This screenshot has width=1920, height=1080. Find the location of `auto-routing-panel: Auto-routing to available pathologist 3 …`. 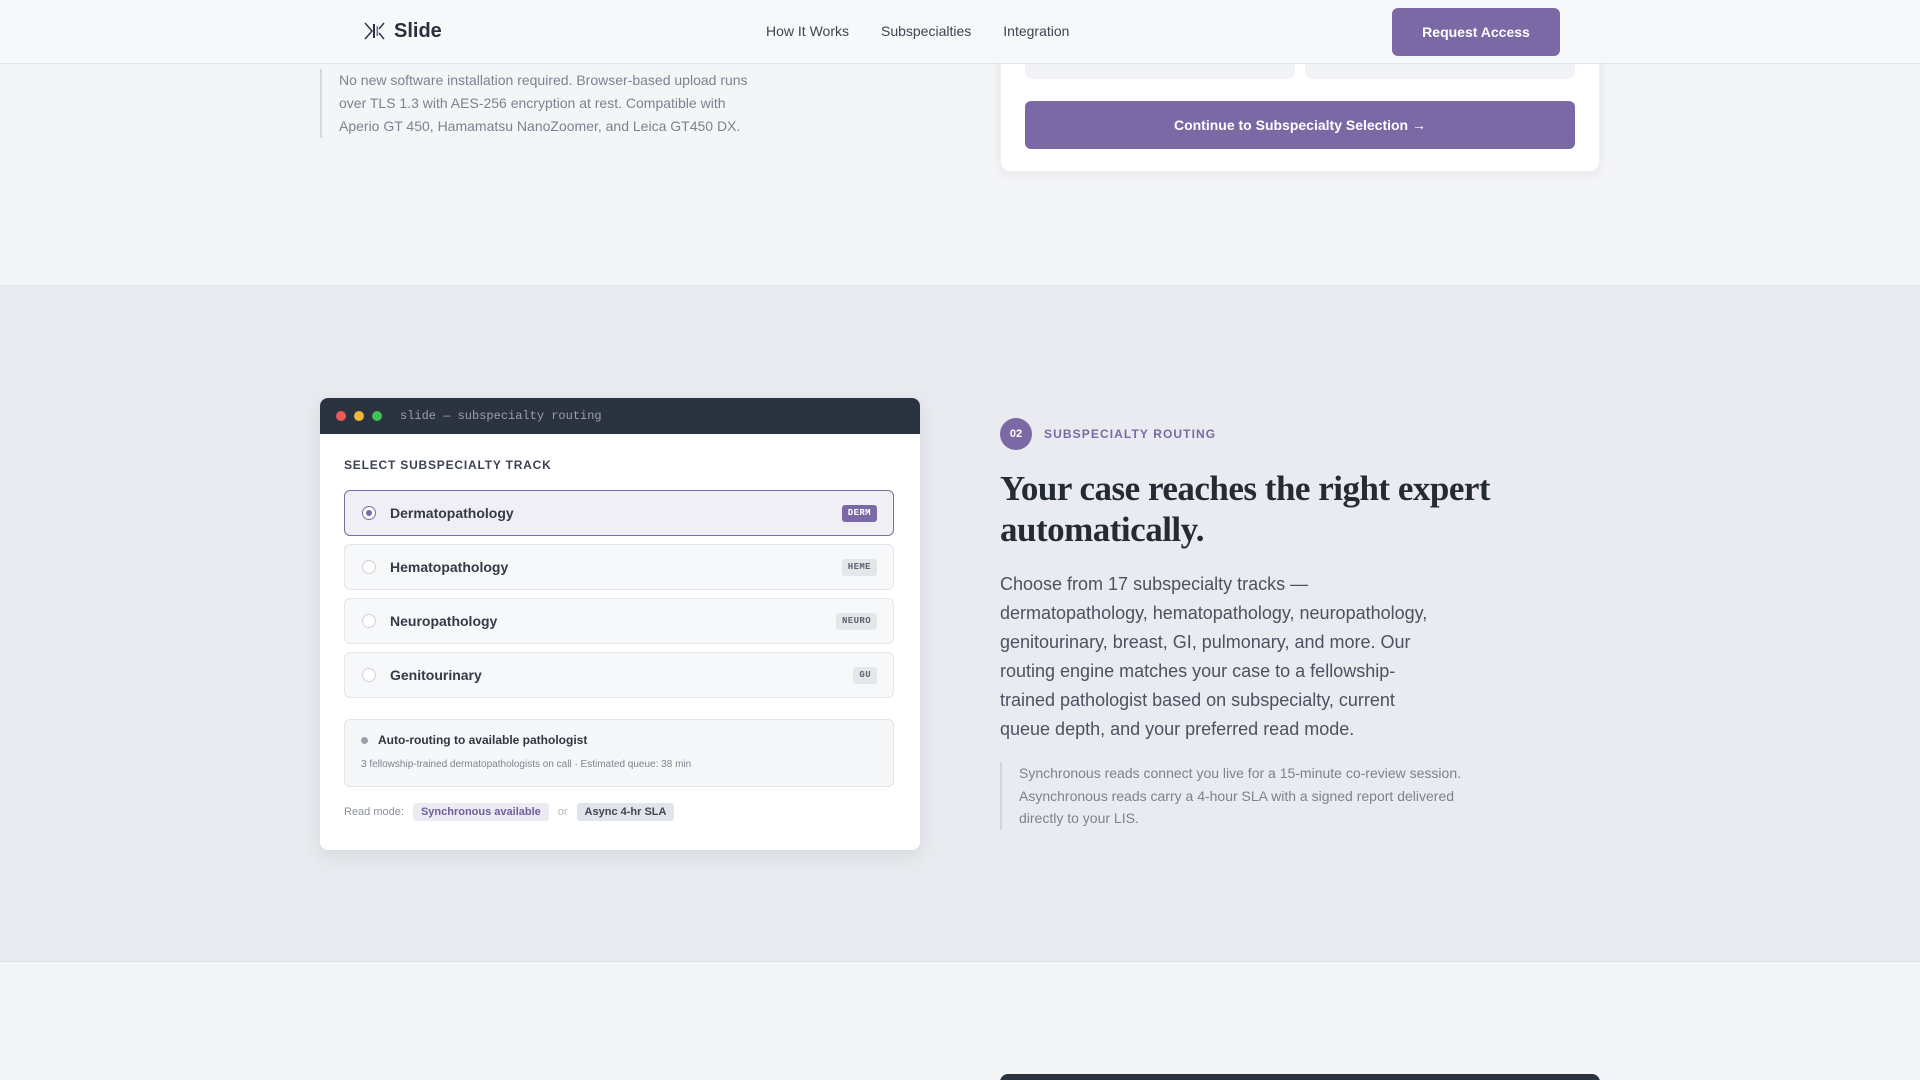

auto-routing-panel: Auto-routing to available pathologist 3 … is located at coordinates (619, 753).